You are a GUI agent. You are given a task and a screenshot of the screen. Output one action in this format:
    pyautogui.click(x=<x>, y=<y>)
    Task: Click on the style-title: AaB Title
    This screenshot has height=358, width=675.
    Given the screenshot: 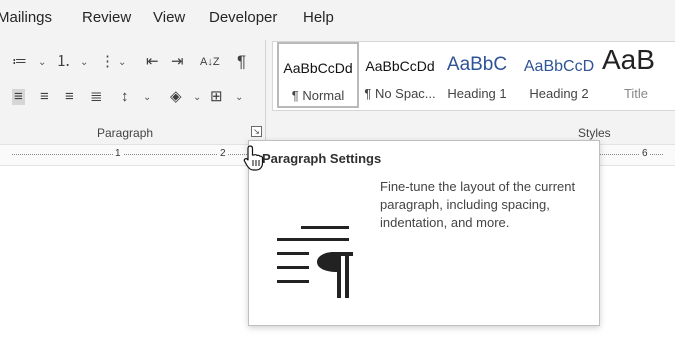 What is the action you would take?
    pyautogui.click(x=636, y=75)
    